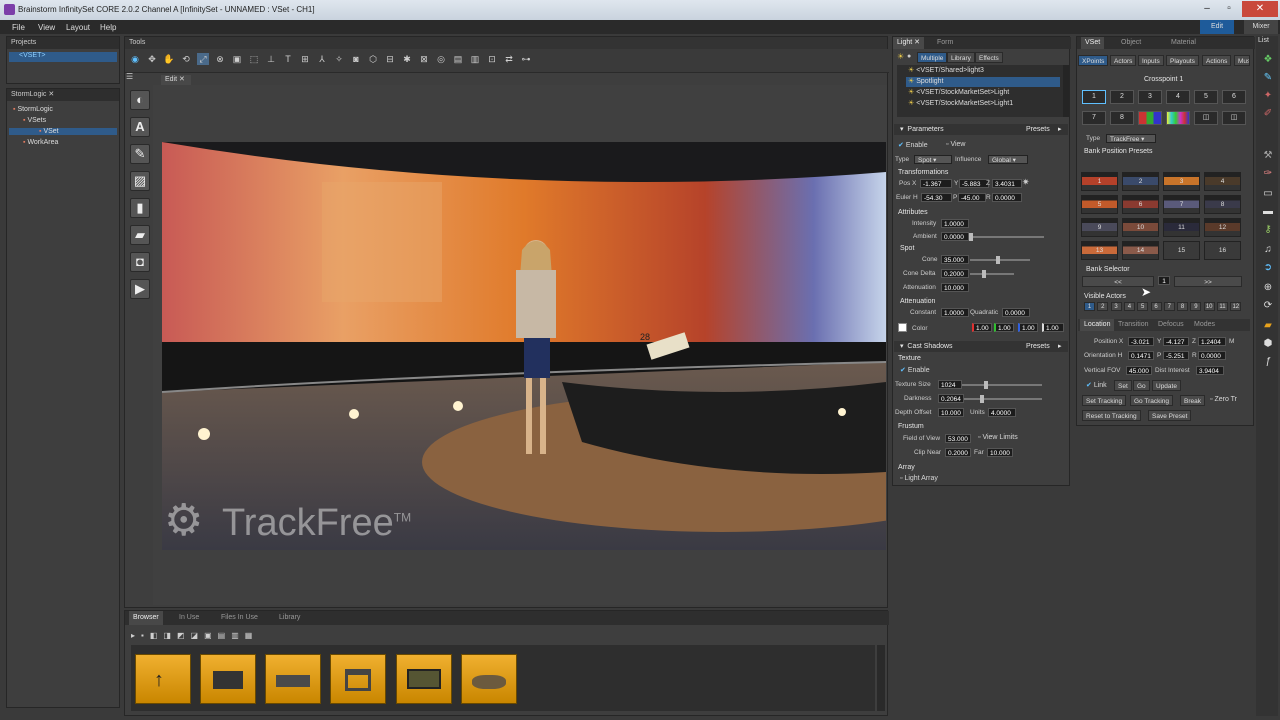 The image size is (1280, 720). What do you see at coordinates (1060, 346) in the screenshot?
I see `shadow-presets-arrow-icon: ▸` at bounding box center [1060, 346].